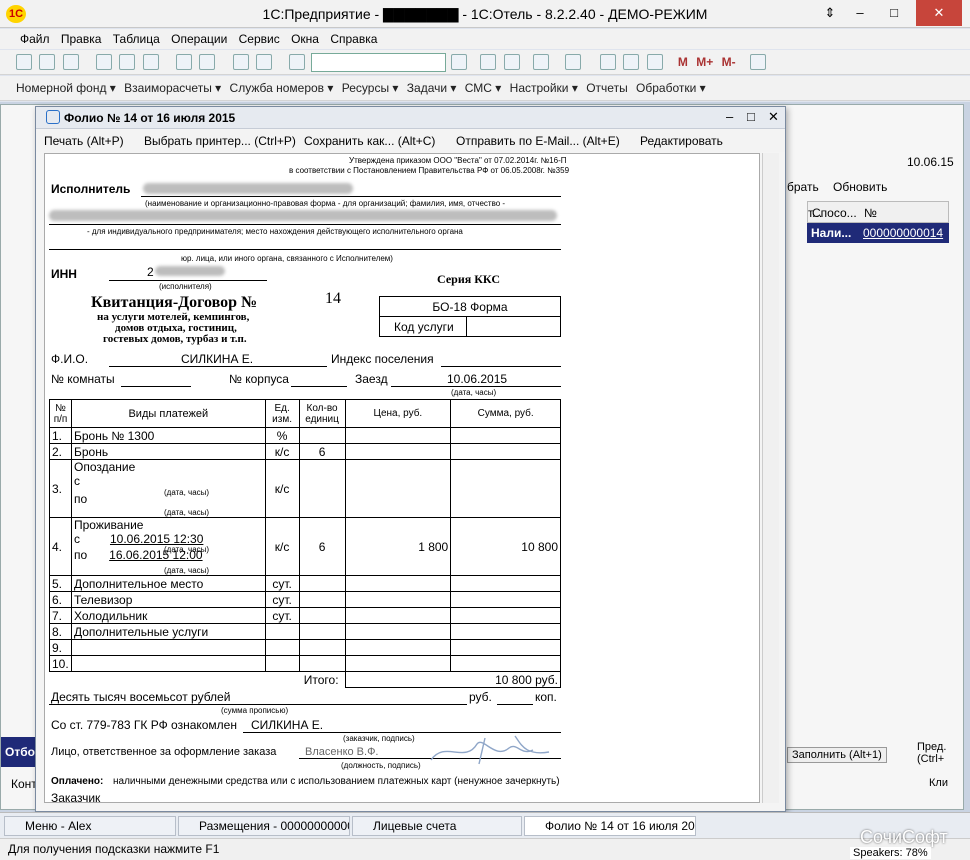  What do you see at coordinates (837, 755) in the screenshot?
I see `fill-button: Заполнить (Alt+1)` at bounding box center [837, 755].